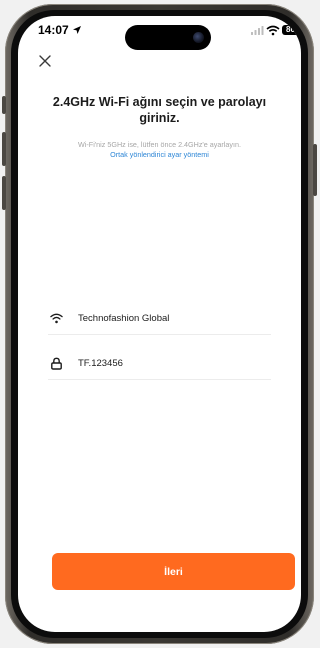 The image size is (320, 648). What do you see at coordinates (77, 30) in the screenshot?
I see `location-arrow-icon` at bounding box center [77, 30].